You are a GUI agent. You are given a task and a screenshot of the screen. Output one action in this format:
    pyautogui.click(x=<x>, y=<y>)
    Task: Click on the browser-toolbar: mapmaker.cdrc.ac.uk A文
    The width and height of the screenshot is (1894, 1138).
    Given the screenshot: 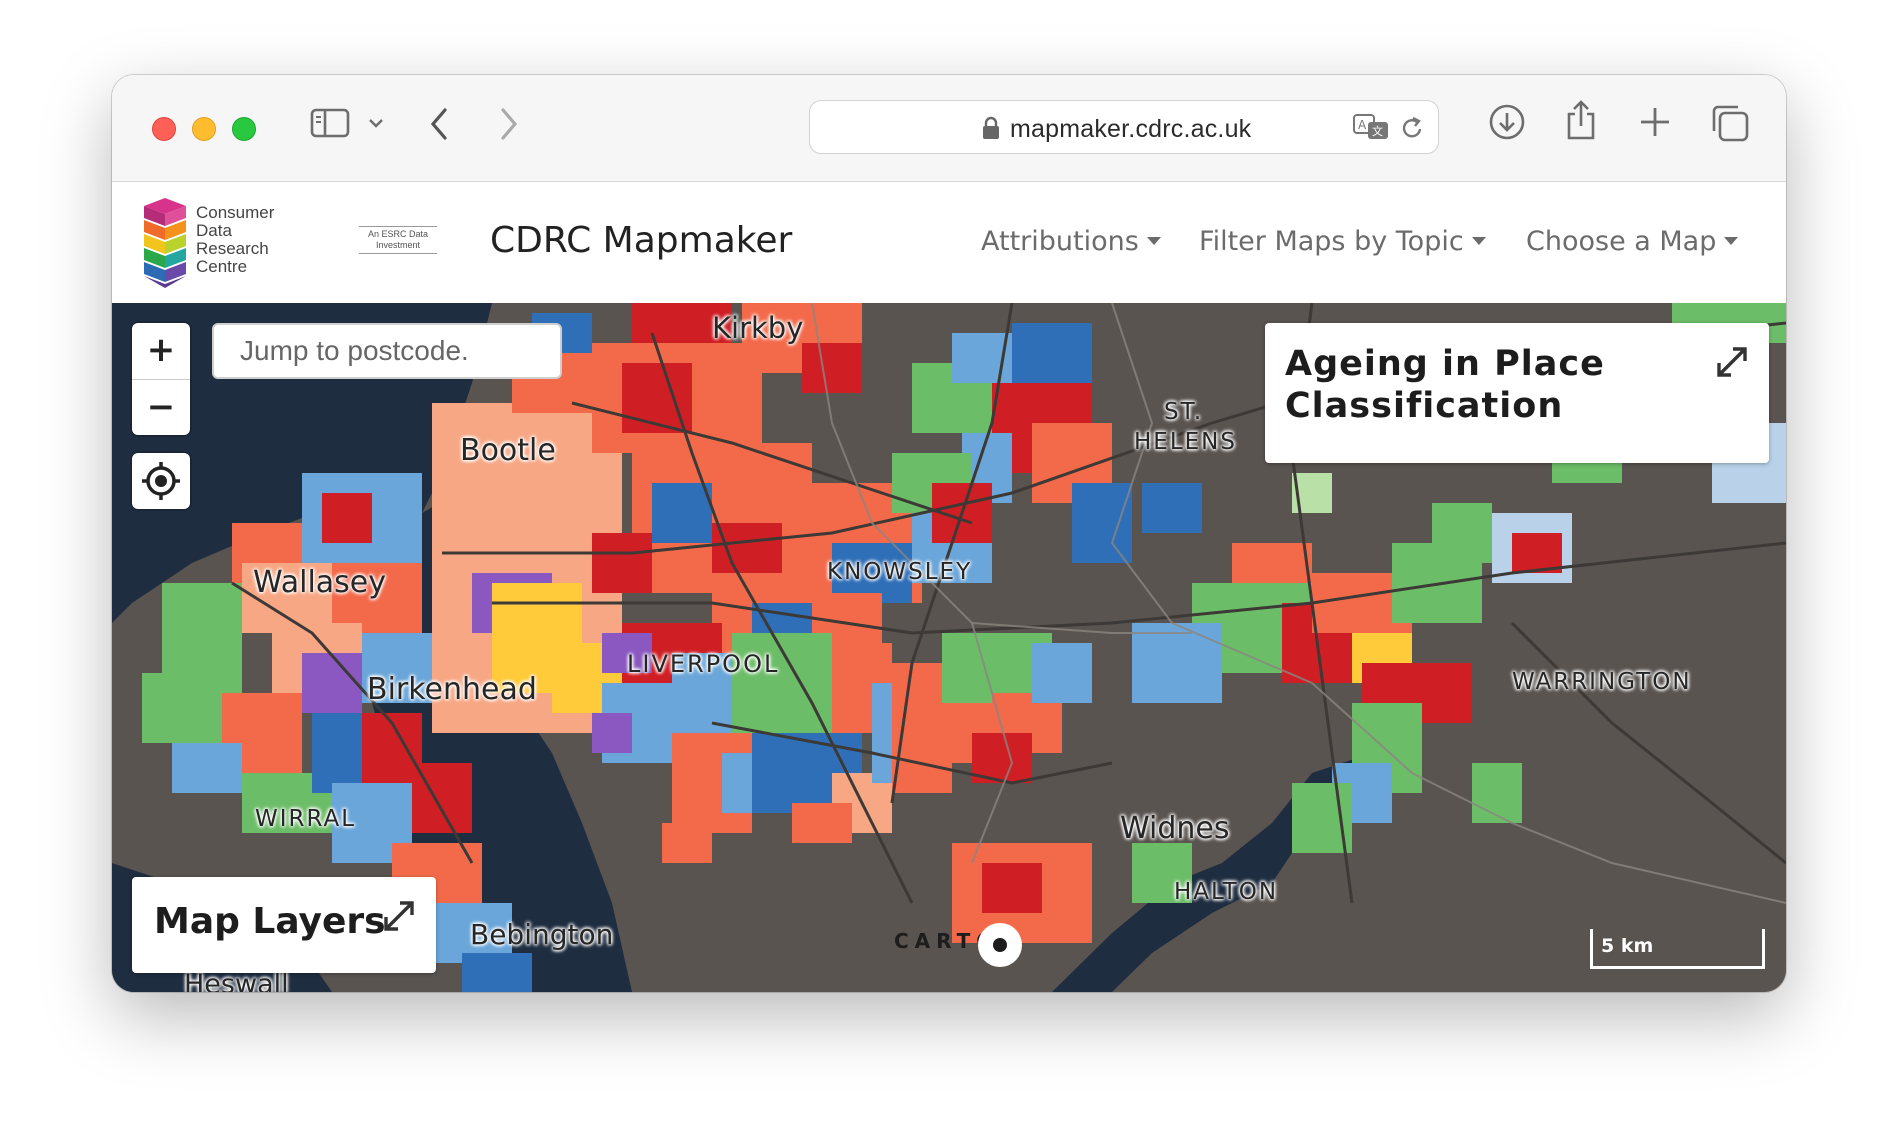 What is the action you would take?
    pyautogui.click(x=949, y=128)
    